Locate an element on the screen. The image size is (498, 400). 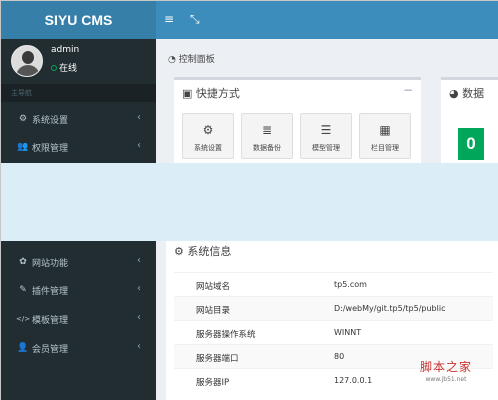
watermark: 脚本之家 www.jb51.net is located at coordinates (446, 370).